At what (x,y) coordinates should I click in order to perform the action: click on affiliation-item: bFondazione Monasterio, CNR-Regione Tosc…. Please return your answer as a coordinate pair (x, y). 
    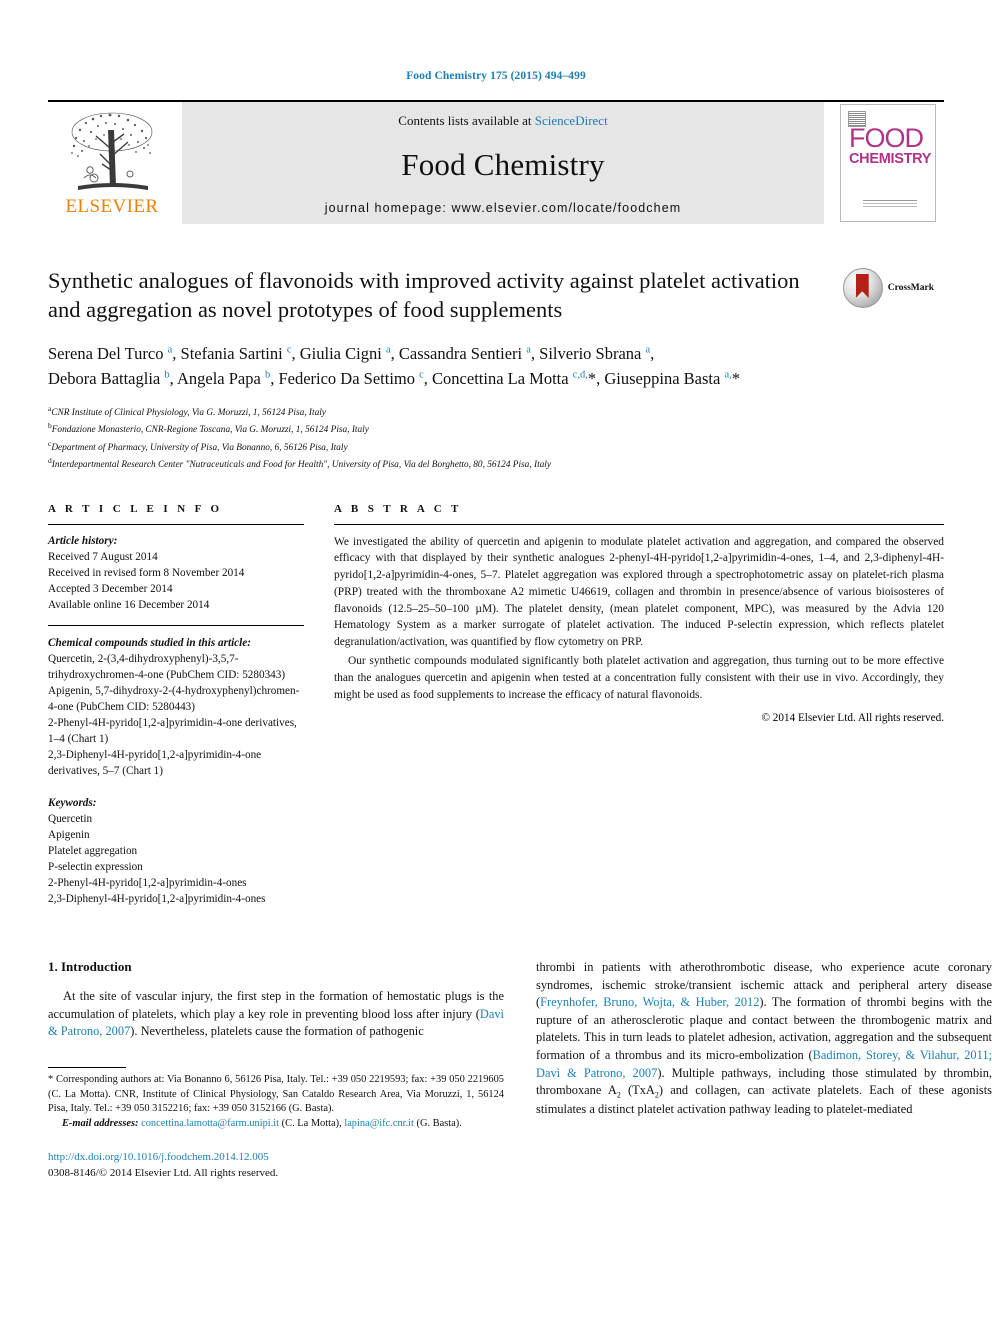
    Looking at the image, I should click on (496, 429).